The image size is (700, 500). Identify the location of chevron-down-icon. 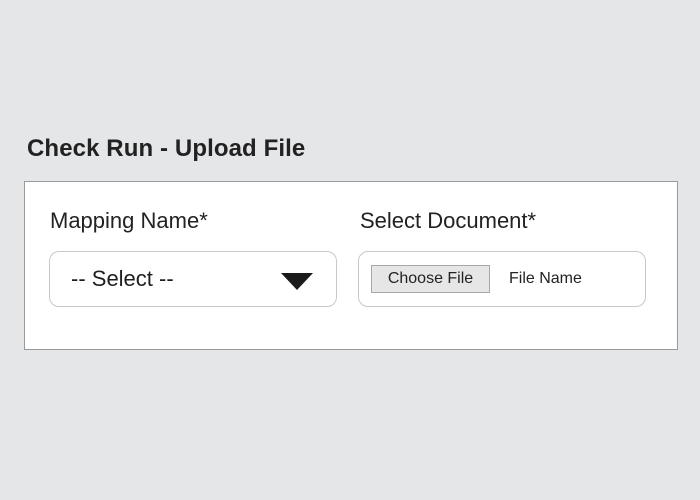
(297, 281).